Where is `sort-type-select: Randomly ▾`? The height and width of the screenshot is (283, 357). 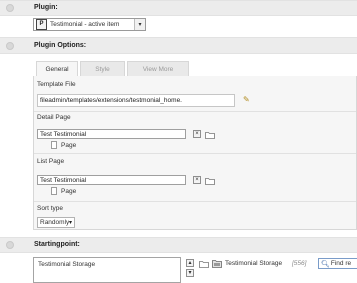 sort-type-select: Randomly ▾ is located at coordinates (56, 222).